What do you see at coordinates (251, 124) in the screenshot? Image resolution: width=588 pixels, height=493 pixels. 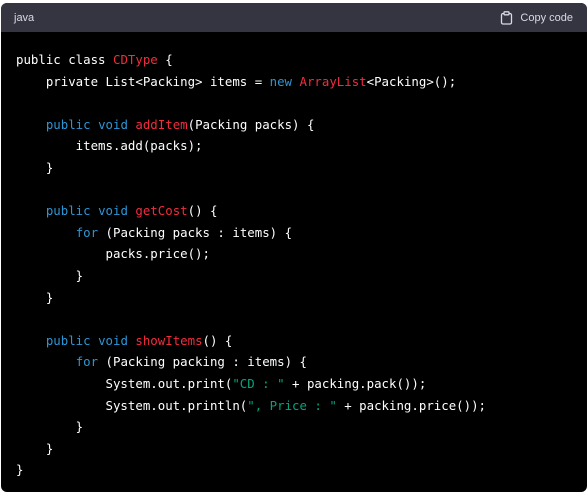 I see `code-text: (Packing packs) {` at bounding box center [251, 124].